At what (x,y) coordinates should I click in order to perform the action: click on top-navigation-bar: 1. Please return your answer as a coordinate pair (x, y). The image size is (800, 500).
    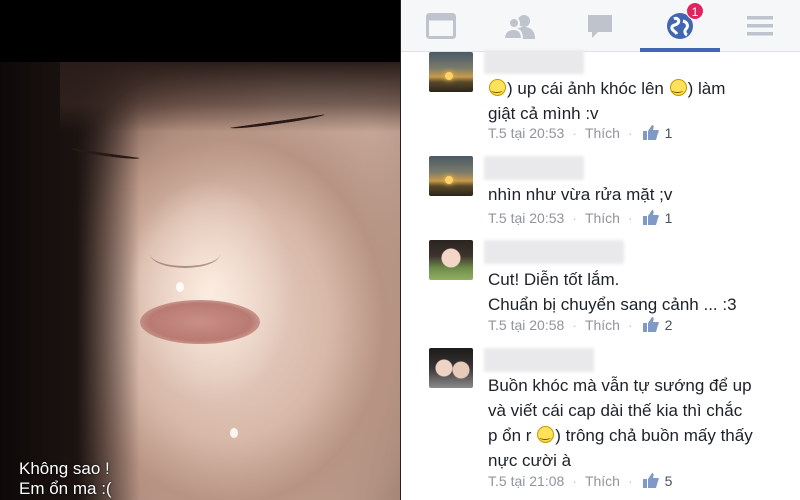
    Looking at the image, I should click on (600, 26).